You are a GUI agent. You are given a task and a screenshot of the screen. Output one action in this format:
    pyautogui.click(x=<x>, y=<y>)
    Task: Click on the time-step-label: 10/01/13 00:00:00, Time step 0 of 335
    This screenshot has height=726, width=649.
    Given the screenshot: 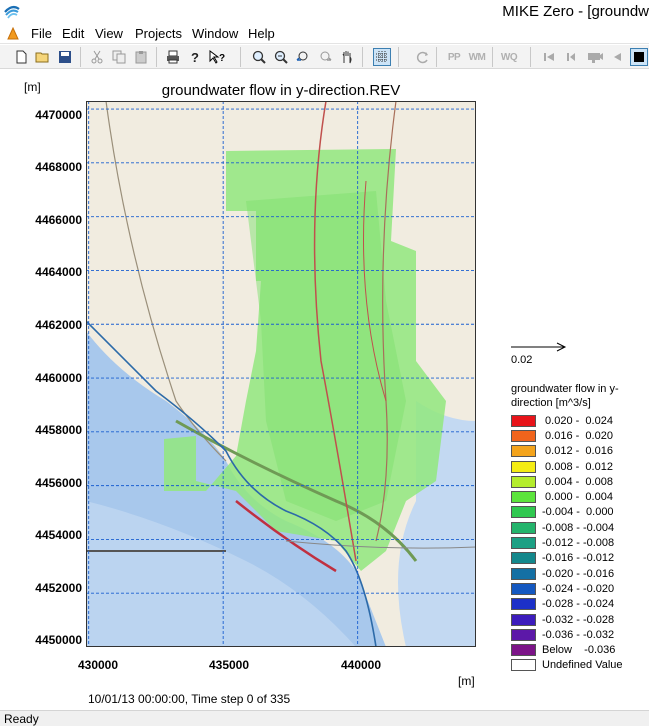 What is the action you would take?
    pyautogui.click(x=189, y=699)
    